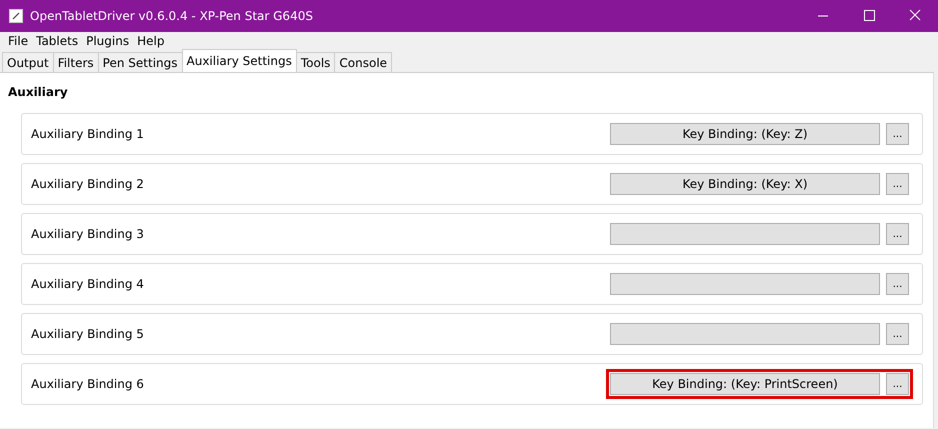  I want to click on window-title: OpenTabletDriver v0.6.0.4 - XP-Pen Star G640S, so click(172, 16).